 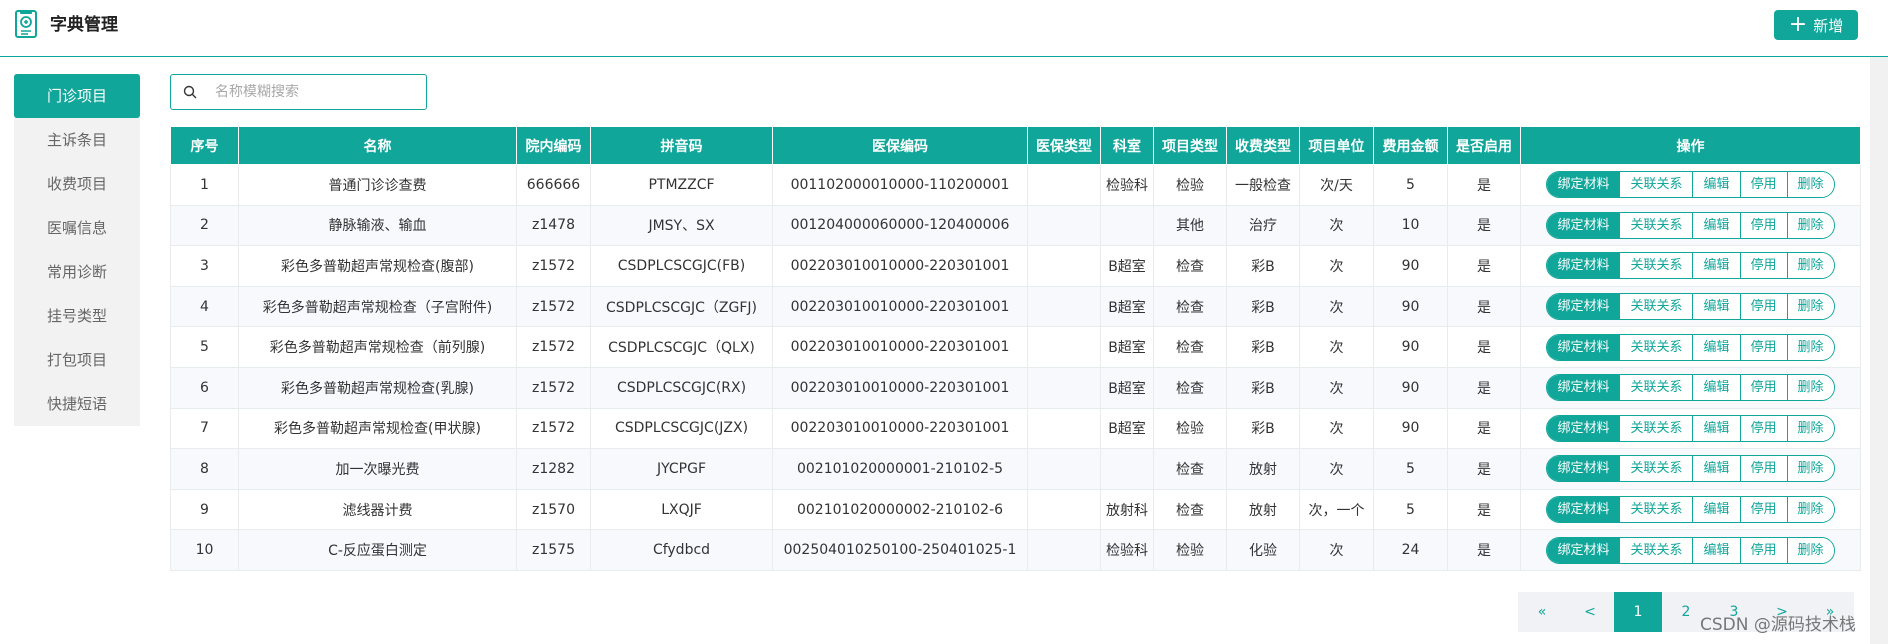 What do you see at coordinates (315, 92) in the screenshot?
I see `search-input` at bounding box center [315, 92].